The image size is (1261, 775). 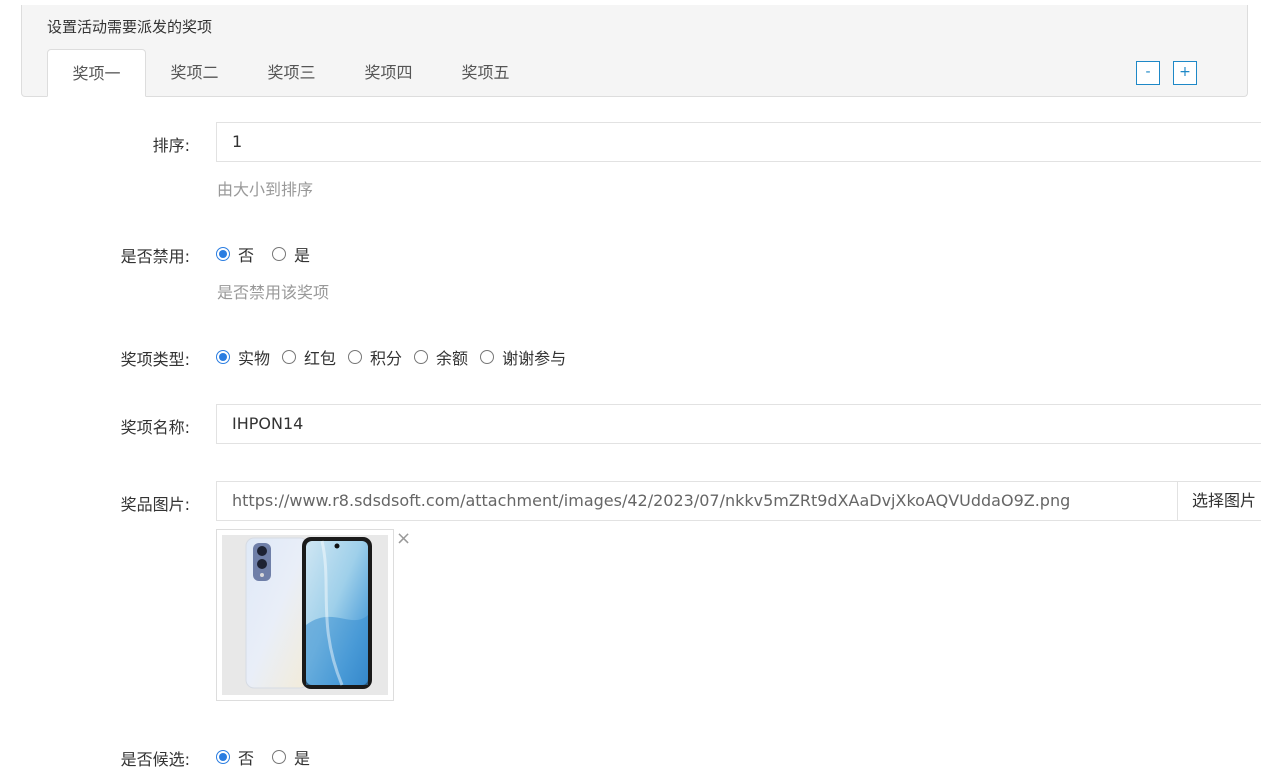 What do you see at coordinates (155, 256) in the screenshot?
I see `disabled-label: 是否禁用:` at bounding box center [155, 256].